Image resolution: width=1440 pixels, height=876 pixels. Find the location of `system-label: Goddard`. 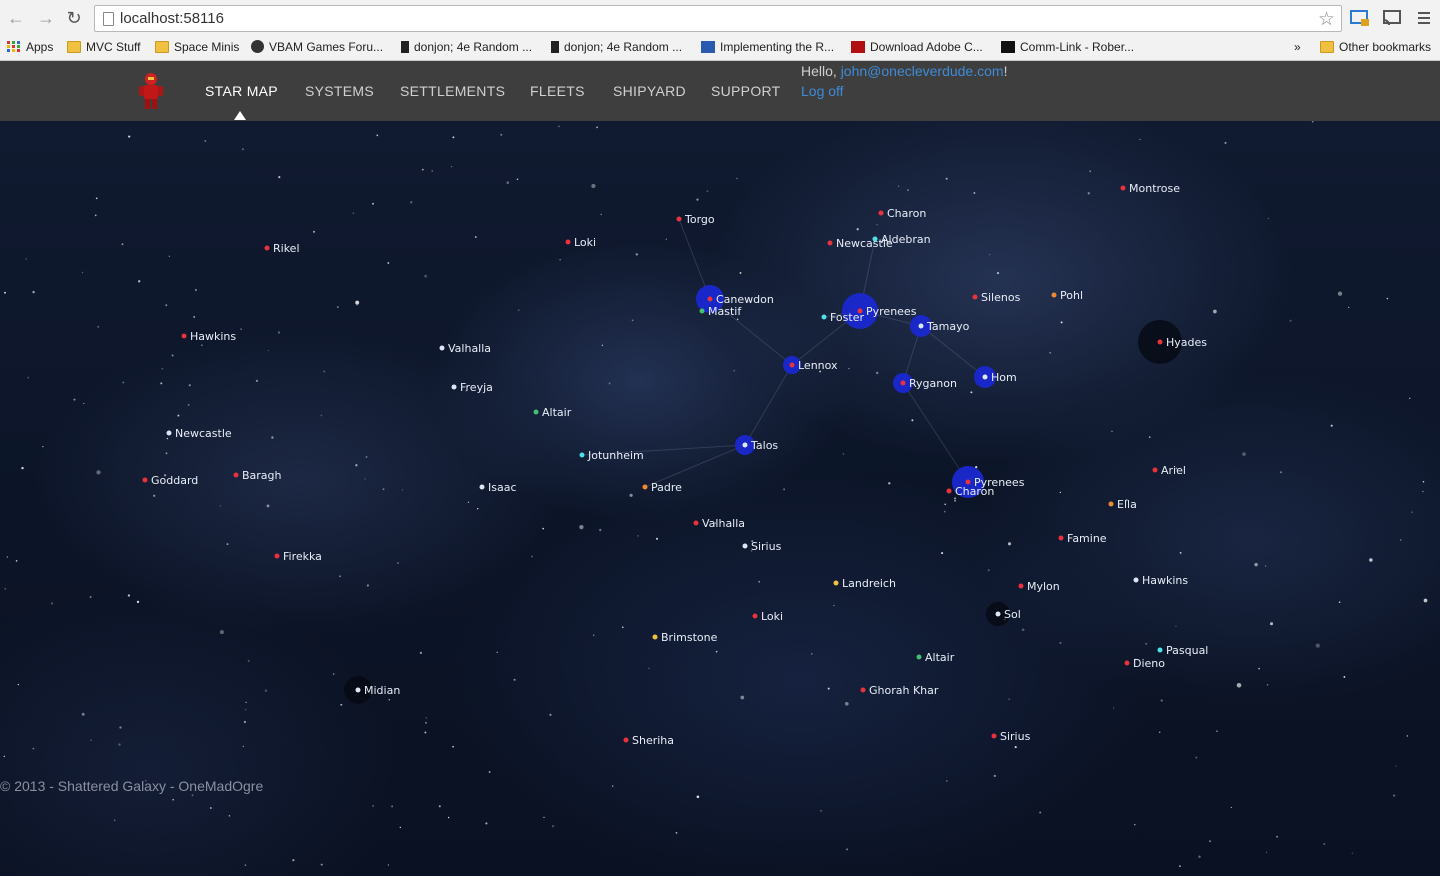

system-label: Goddard is located at coordinates (174, 480).